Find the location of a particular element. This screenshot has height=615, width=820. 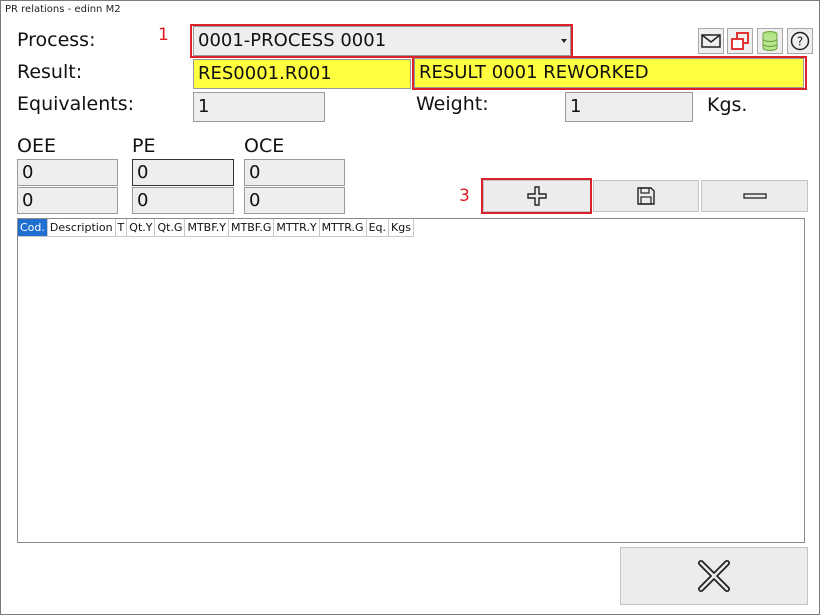

process-label: Process: is located at coordinates (56, 40).